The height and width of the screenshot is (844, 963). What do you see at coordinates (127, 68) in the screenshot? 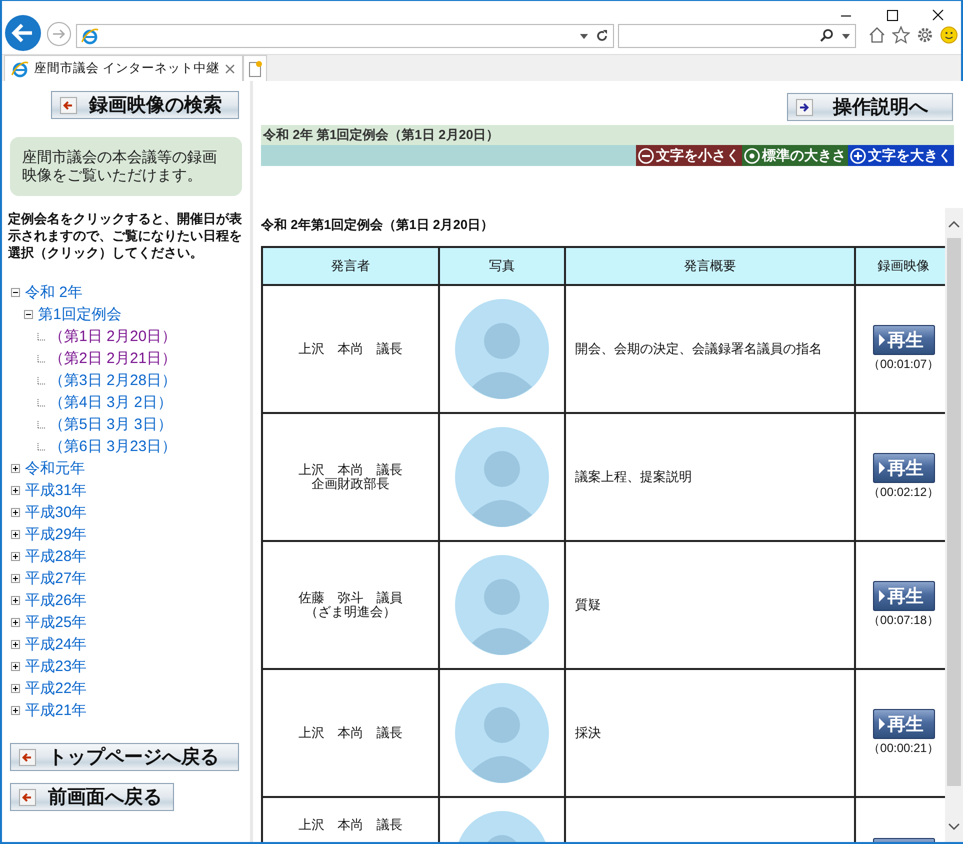
I see `tab-title: 座間市議会 インターネット中継` at bounding box center [127, 68].